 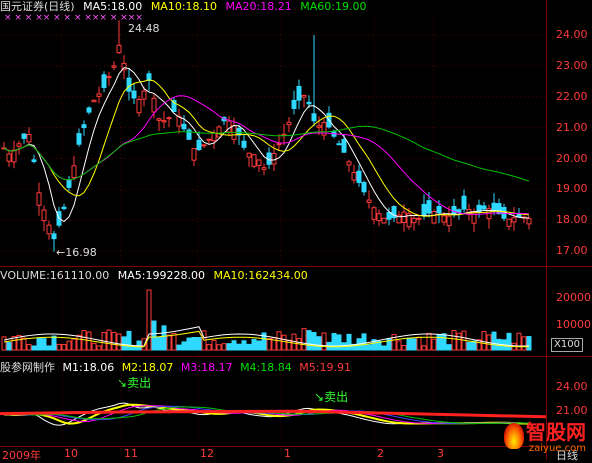 What do you see at coordinates (572, 386) in the screenshot?
I see `indicator-tick: 24.00` at bounding box center [572, 386].